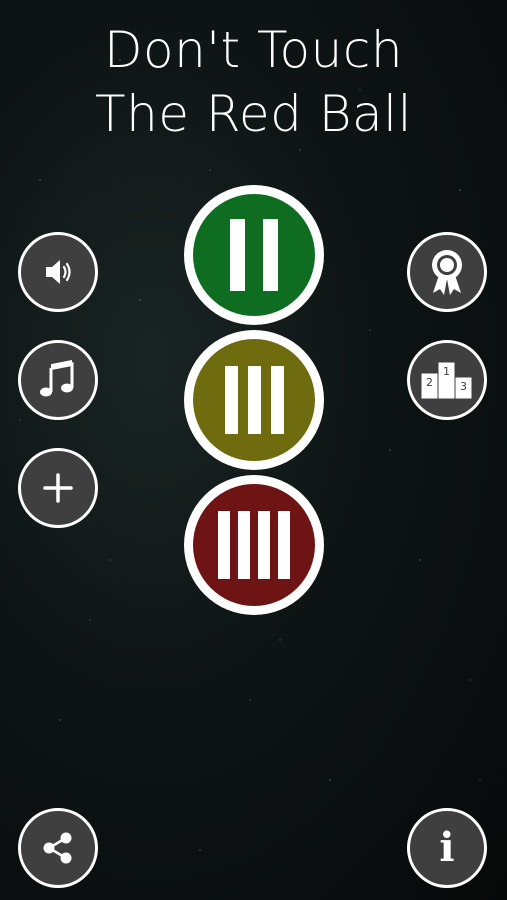  I want to click on leaderboard-button: 1 2 3, so click(447, 380).